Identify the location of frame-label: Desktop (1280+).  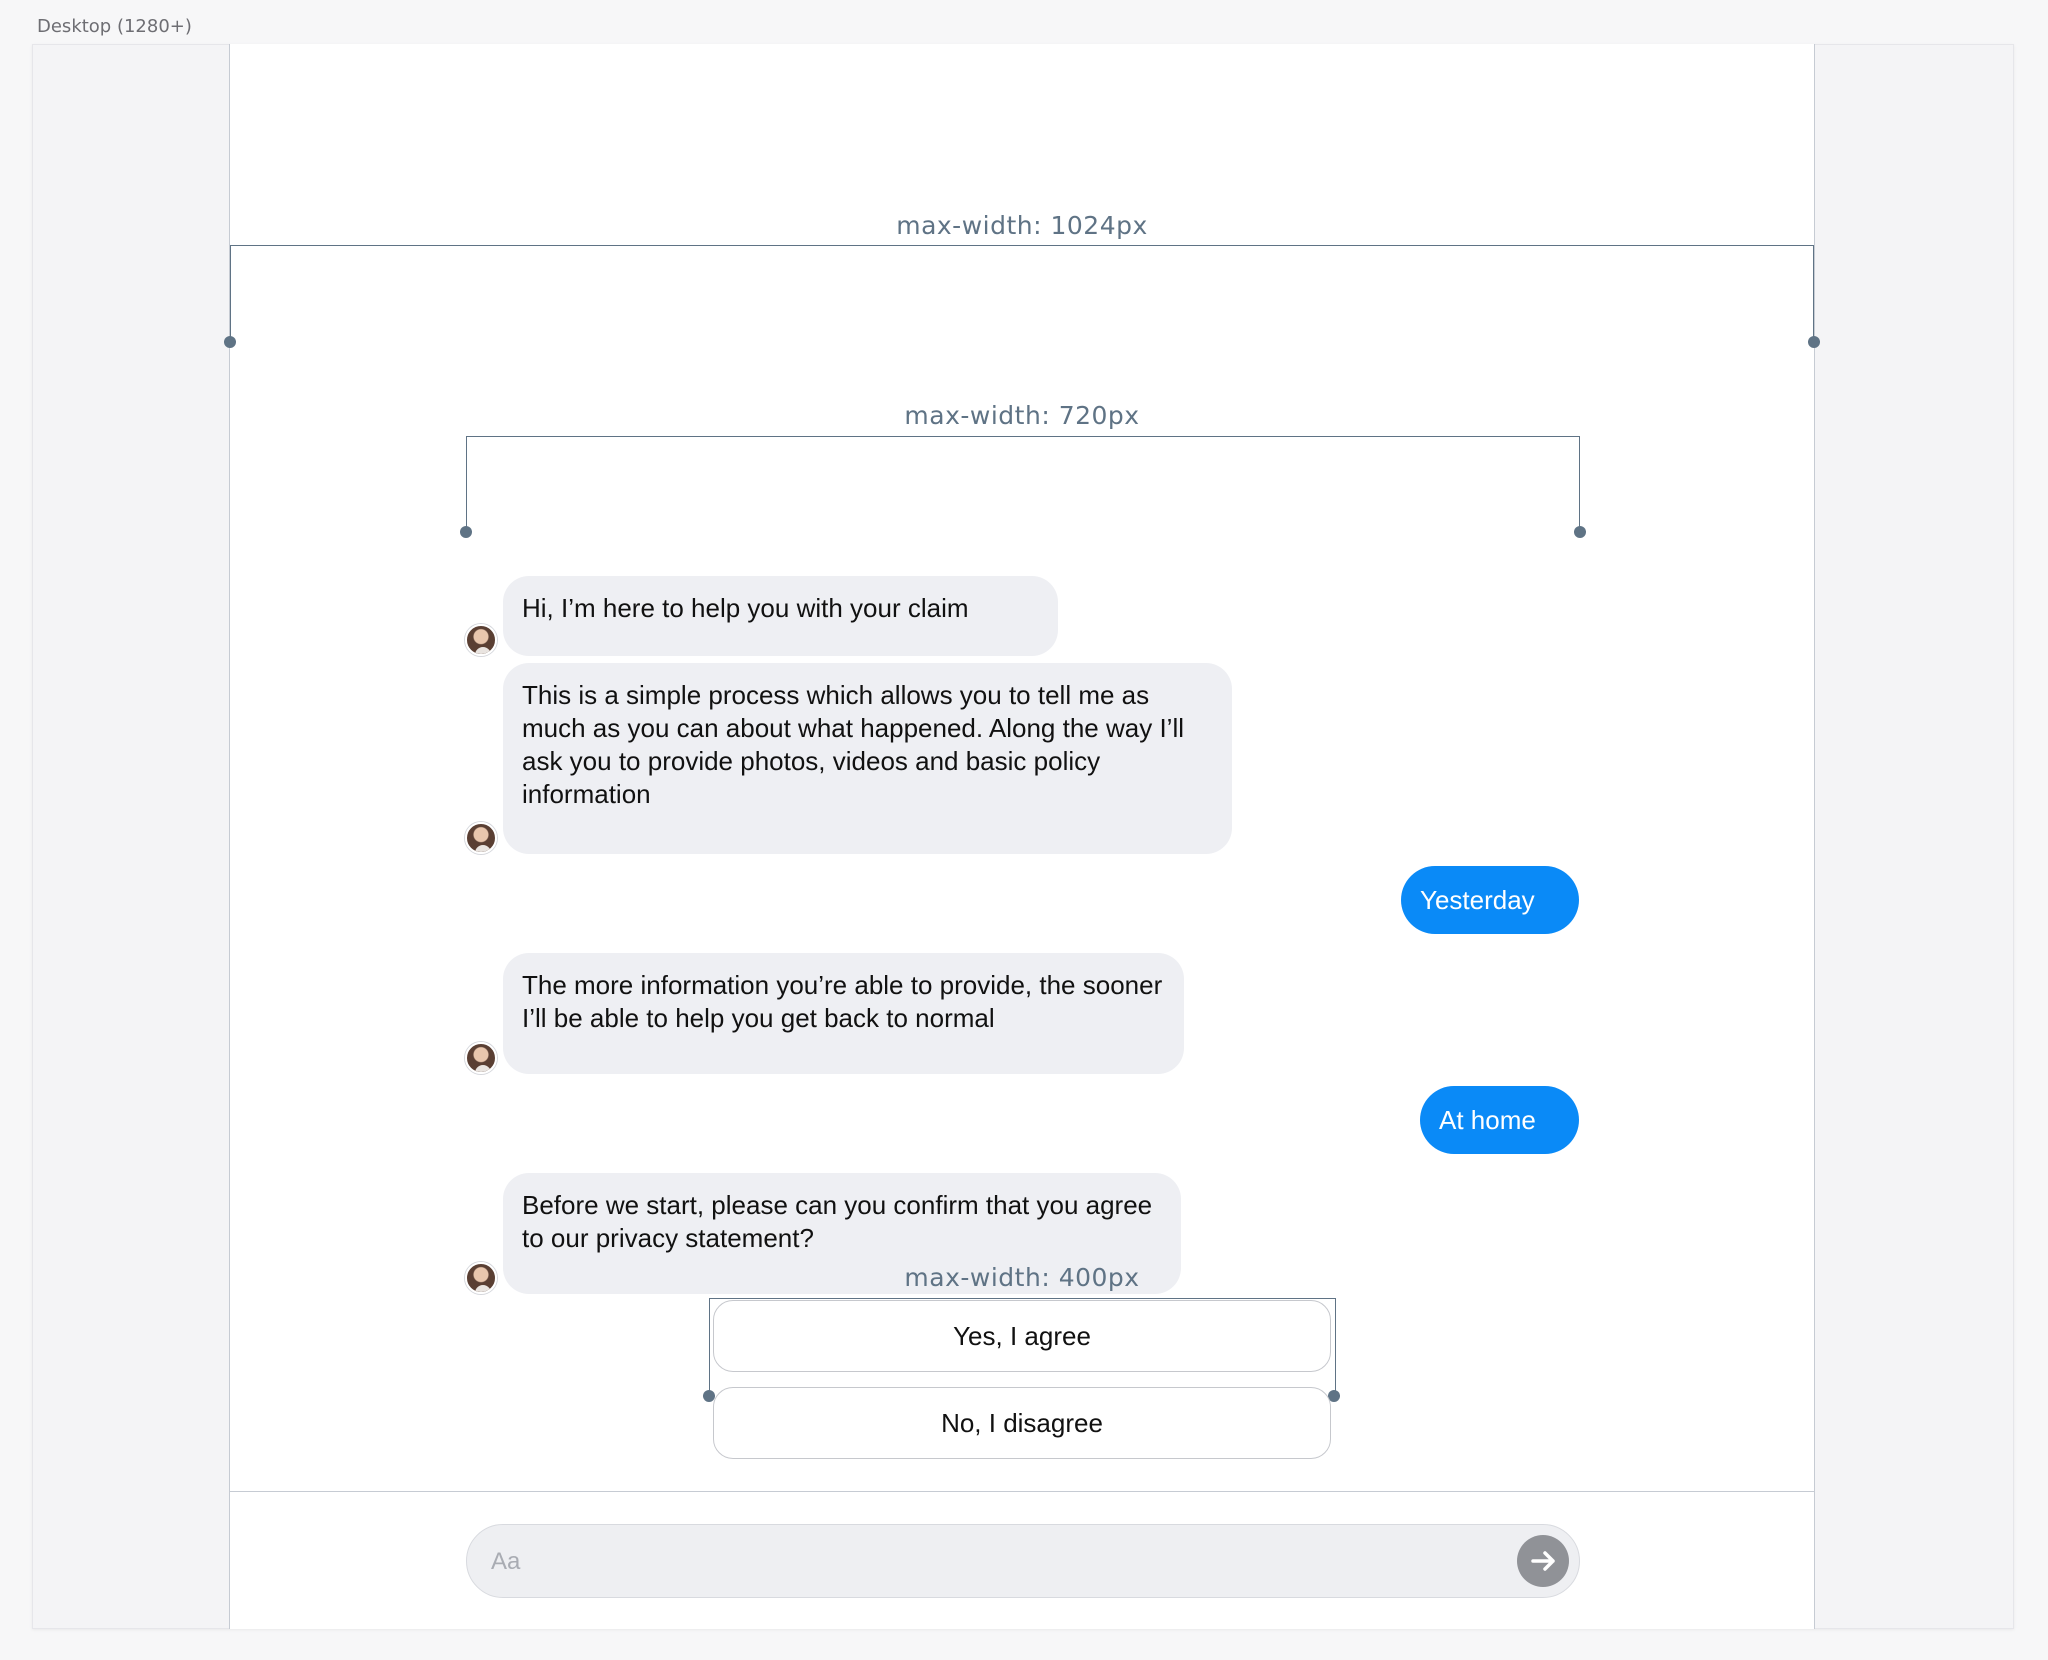
(114, 26).